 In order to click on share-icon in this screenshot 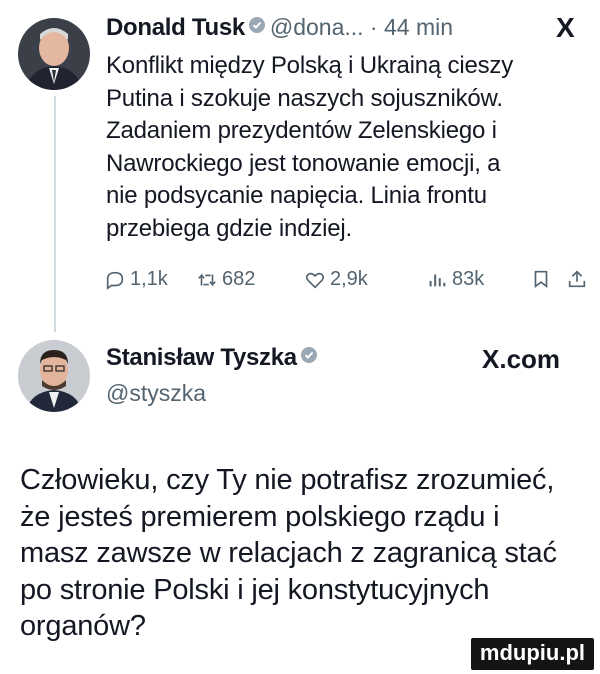, I will do `click(577, 279)`.